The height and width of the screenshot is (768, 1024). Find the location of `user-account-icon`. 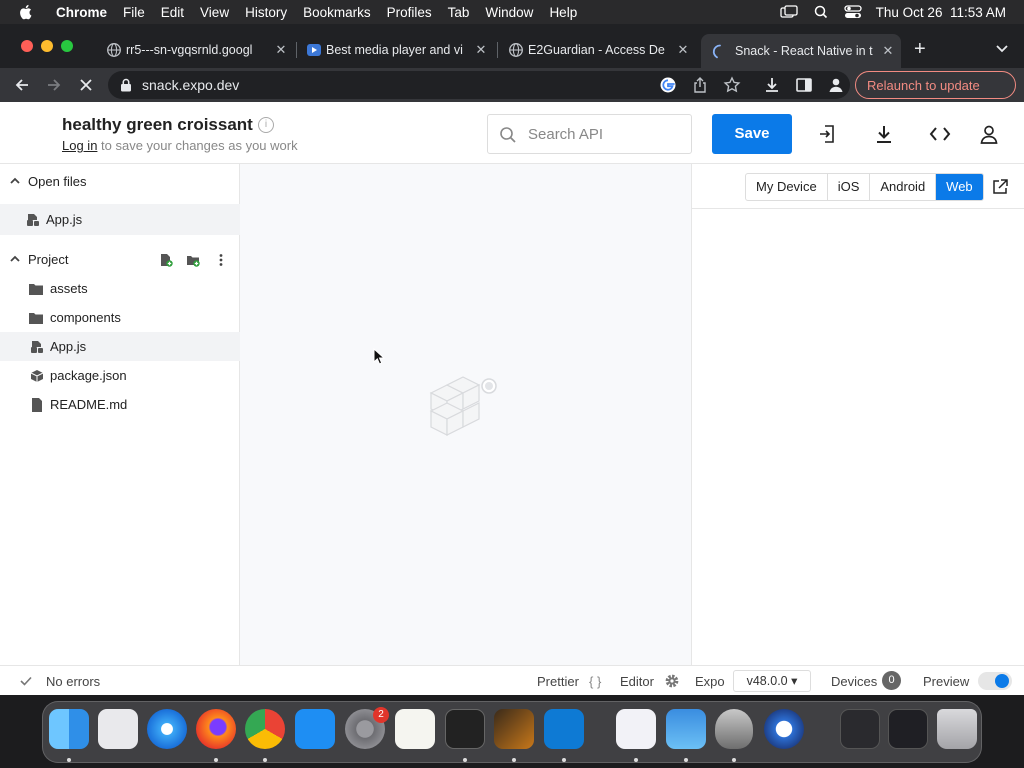

user-account-icon is located at coordinates (989, 134).